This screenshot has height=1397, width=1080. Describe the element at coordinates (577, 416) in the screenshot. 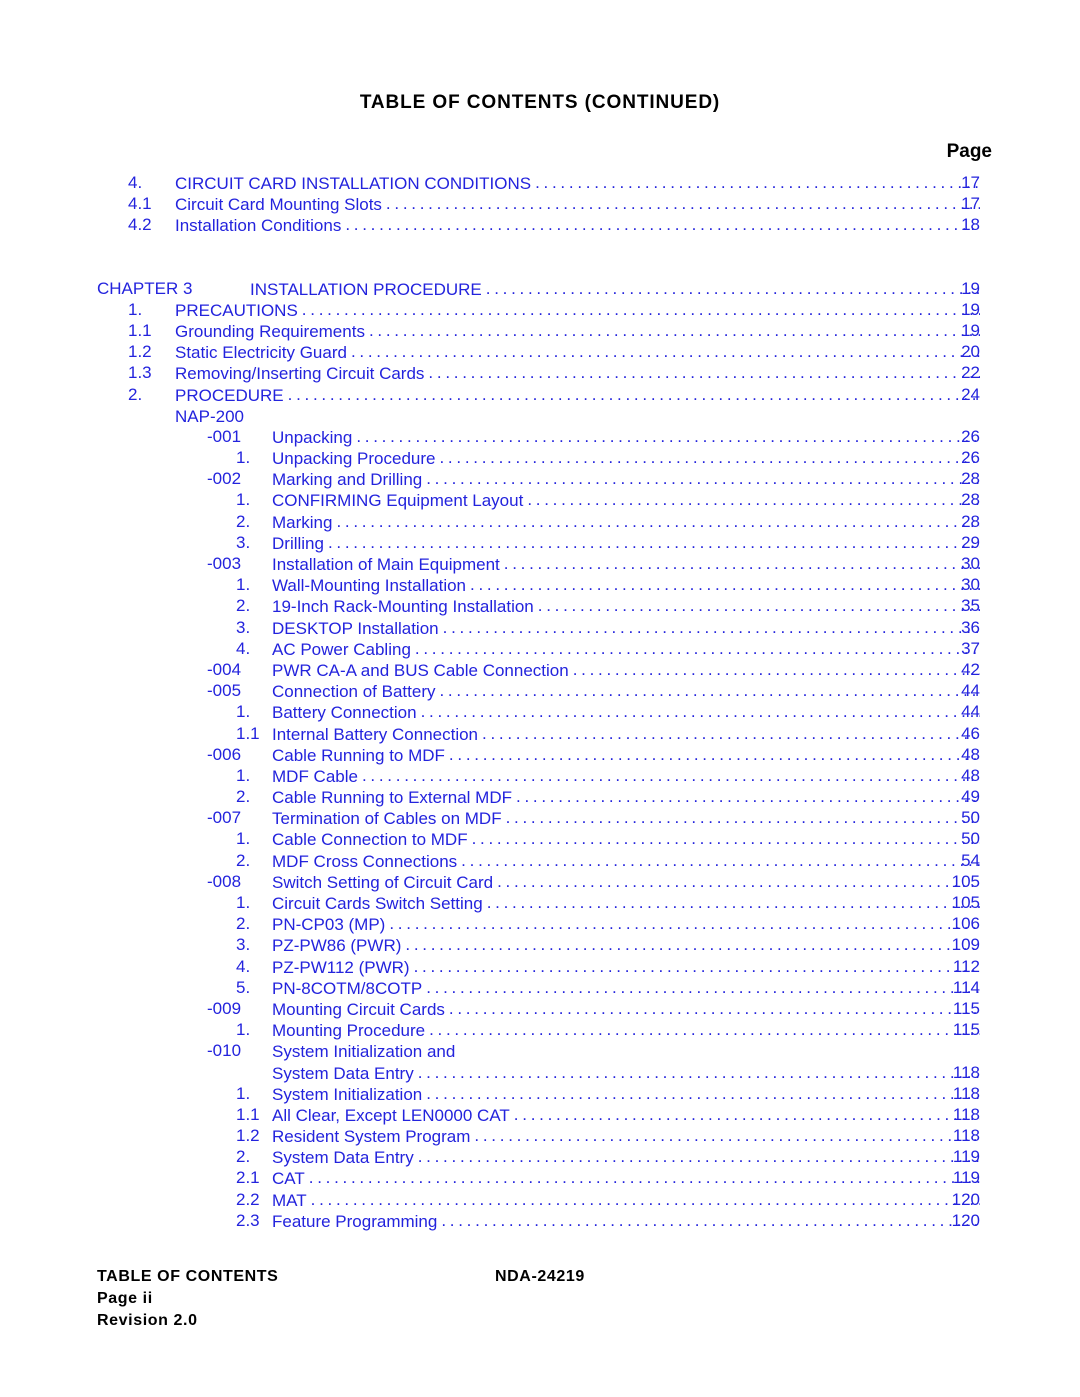

I see `toc-entry-body: NAP-200` at that location.